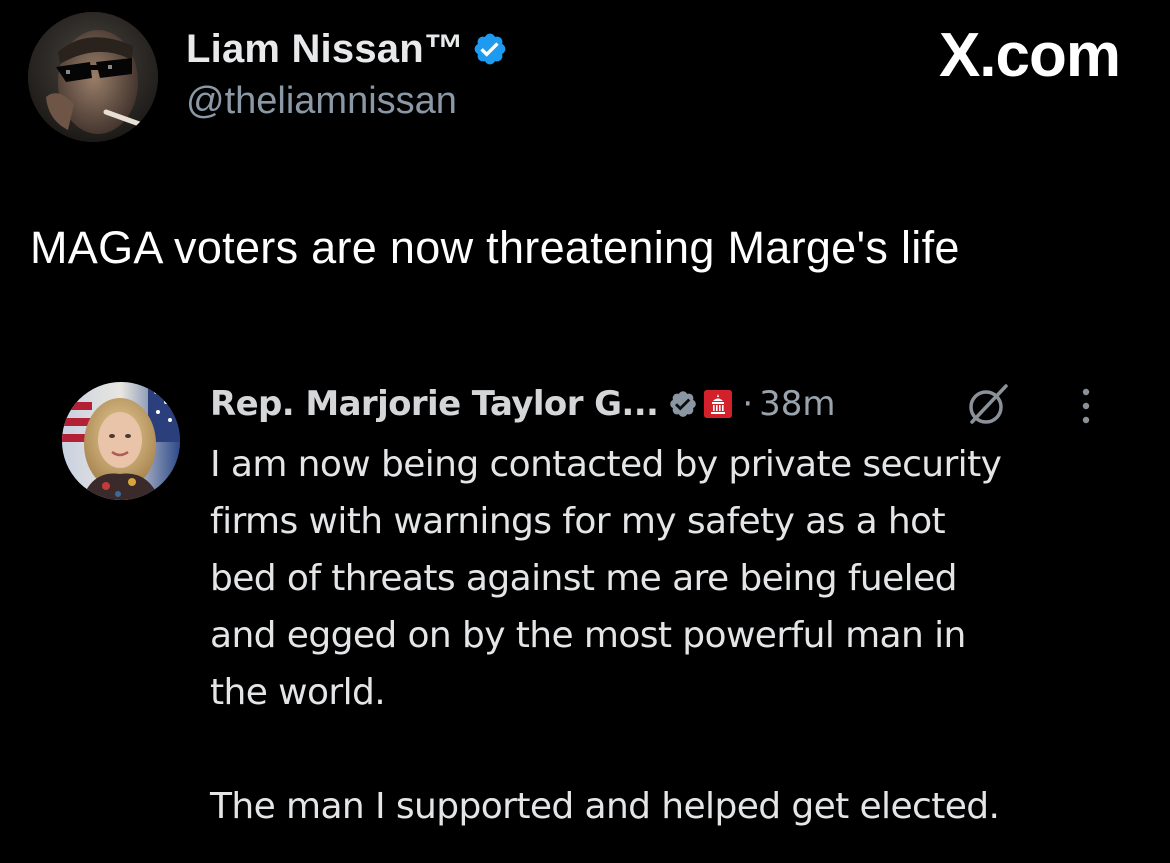  I want to click on author-avatar-image, so click(93, 77).